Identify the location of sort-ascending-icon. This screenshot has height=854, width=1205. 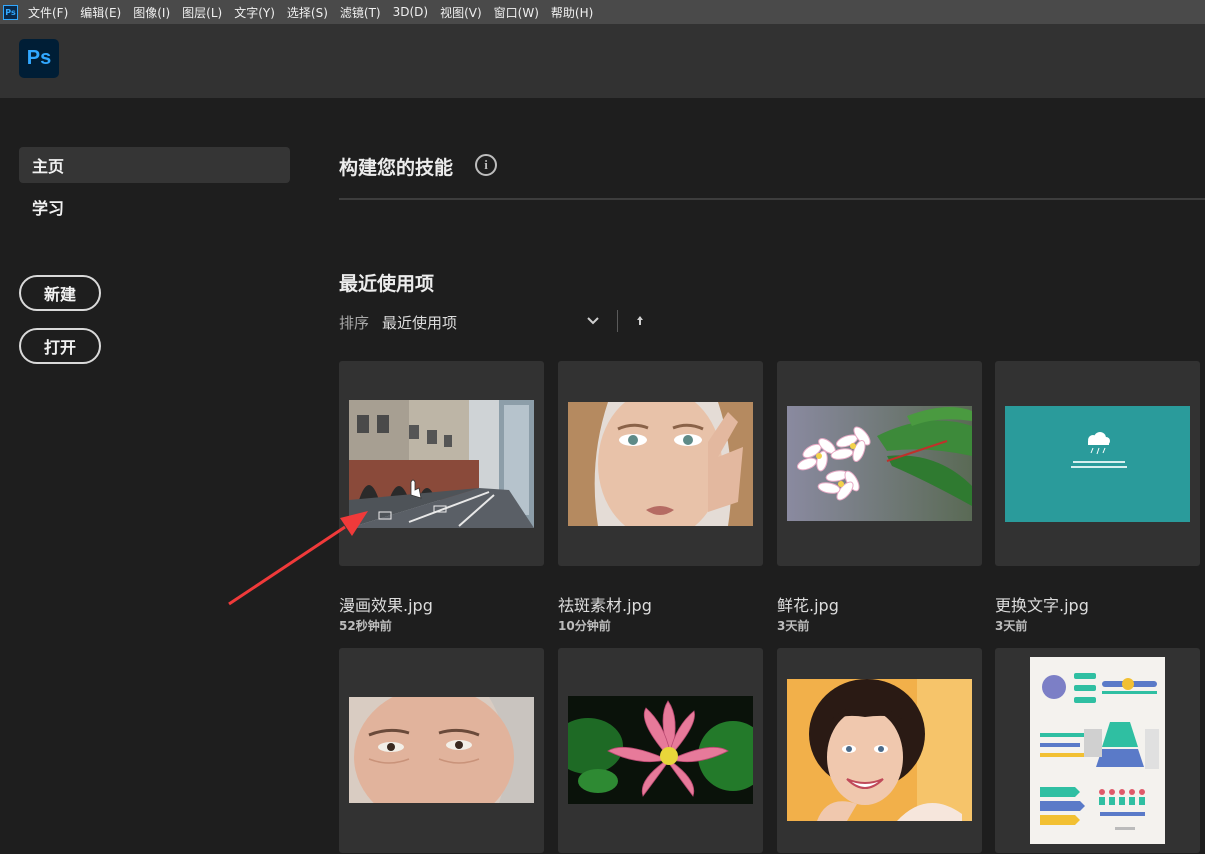
(640, 321).